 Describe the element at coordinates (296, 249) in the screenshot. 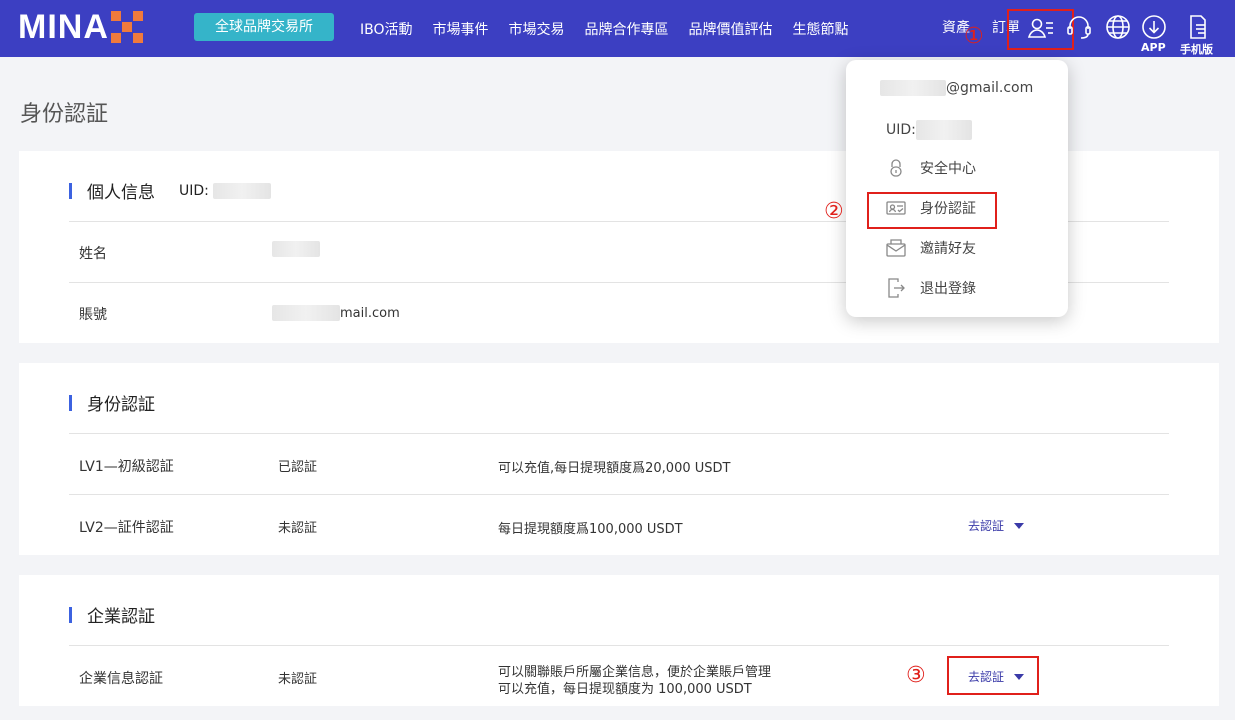

I see `name-redacted` at that location.